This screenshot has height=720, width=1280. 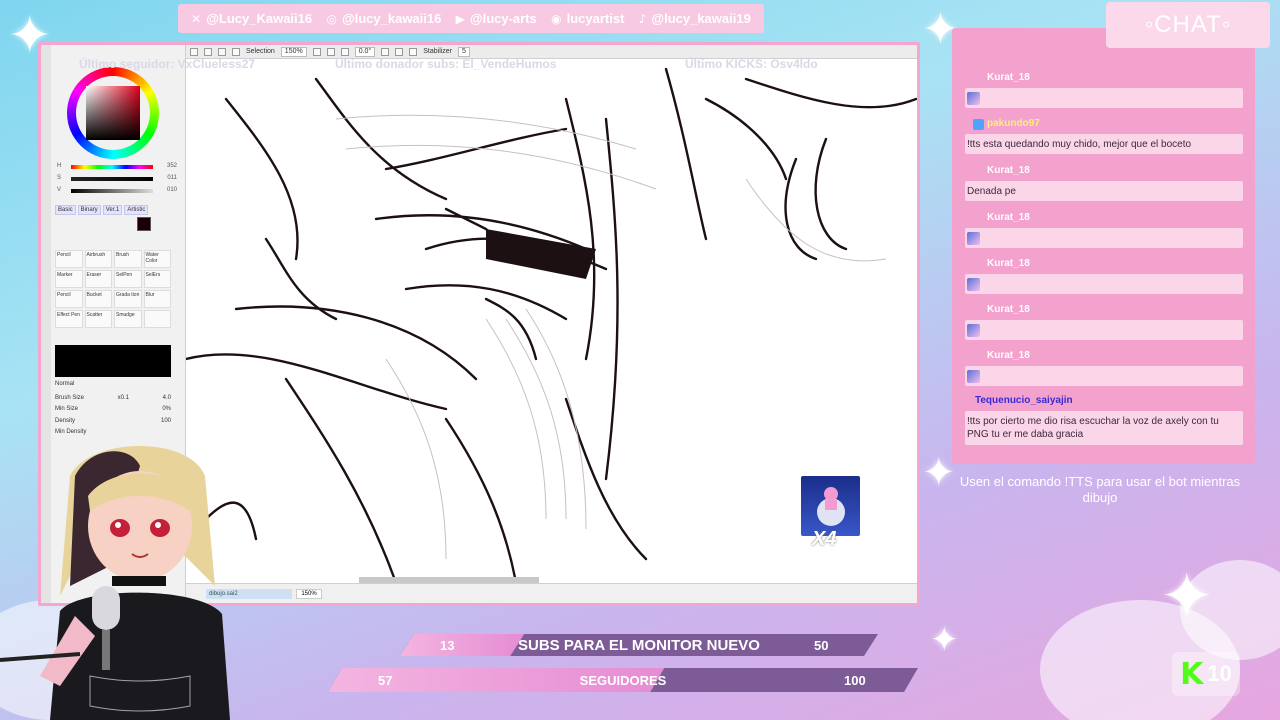 What do you see at coordinates (330, 51) in the screenshot?
I see `zoom-in-button` at bounding box center [330, 51].